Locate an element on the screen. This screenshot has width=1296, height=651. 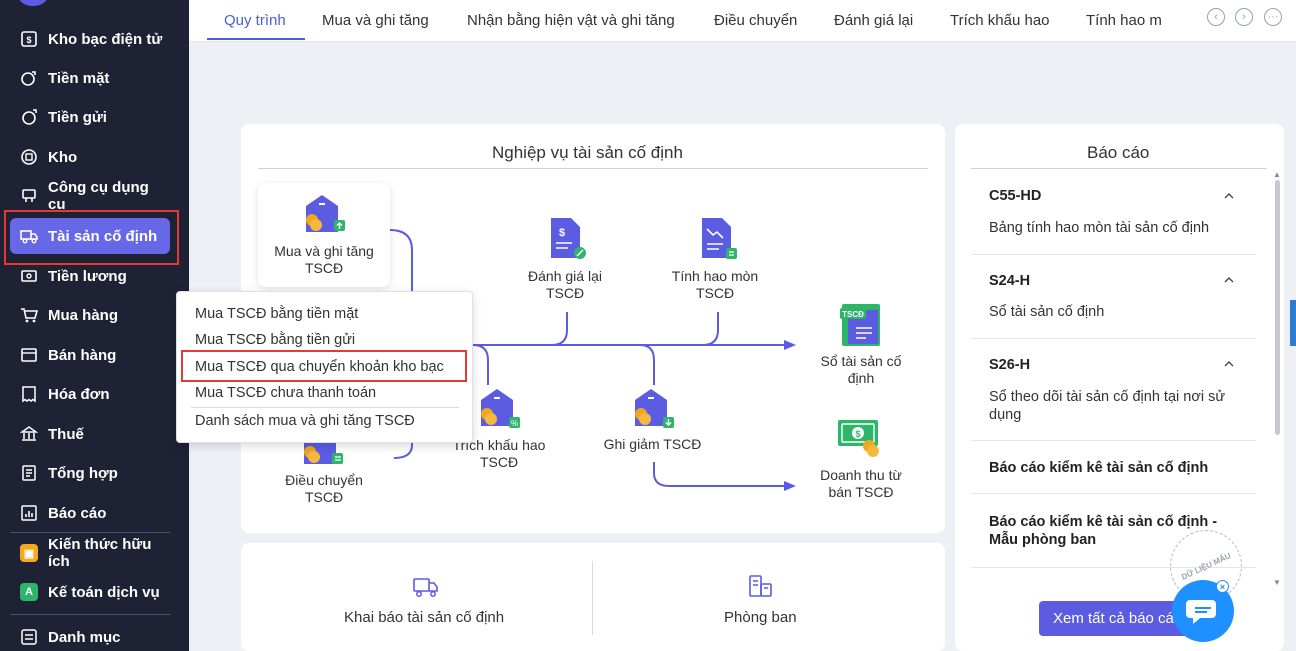
node-transfer: Điều chuyển TSCĐ is located at coordinates (324, 489).